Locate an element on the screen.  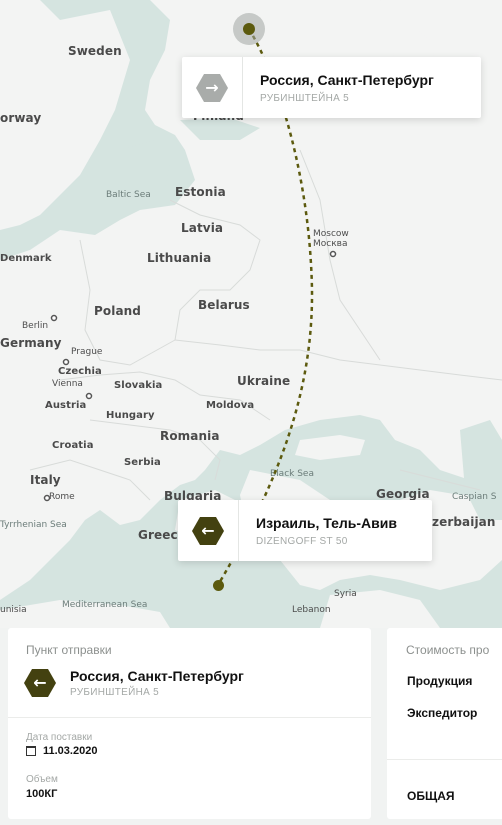
departure-header: Пункт отправки is located at coordinates (69, 650).